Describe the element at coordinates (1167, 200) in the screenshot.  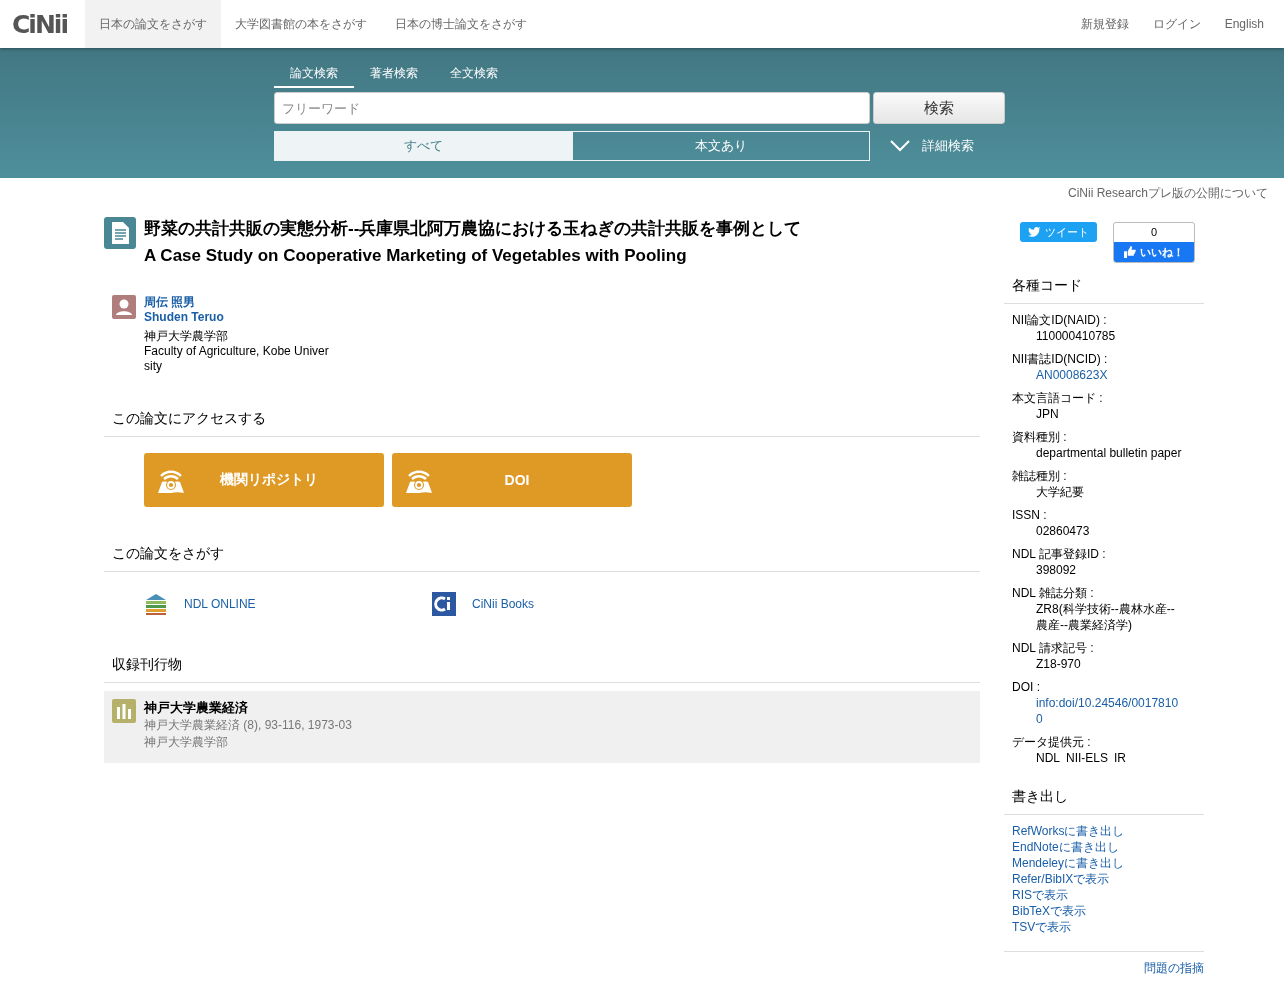
I see `notice-link: CiNii Researchプレ版の公開について` at that location.